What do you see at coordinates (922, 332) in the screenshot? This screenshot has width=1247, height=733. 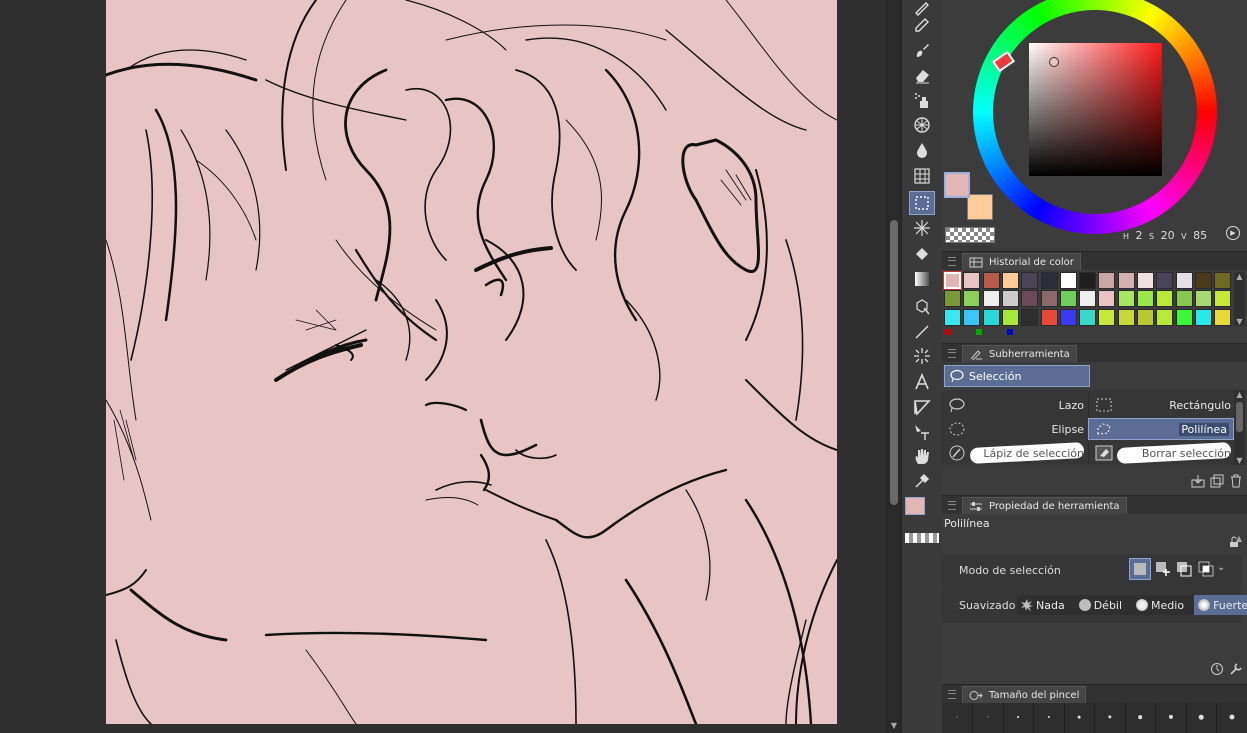 I see `line-icon` at bounding box center [922, 332].